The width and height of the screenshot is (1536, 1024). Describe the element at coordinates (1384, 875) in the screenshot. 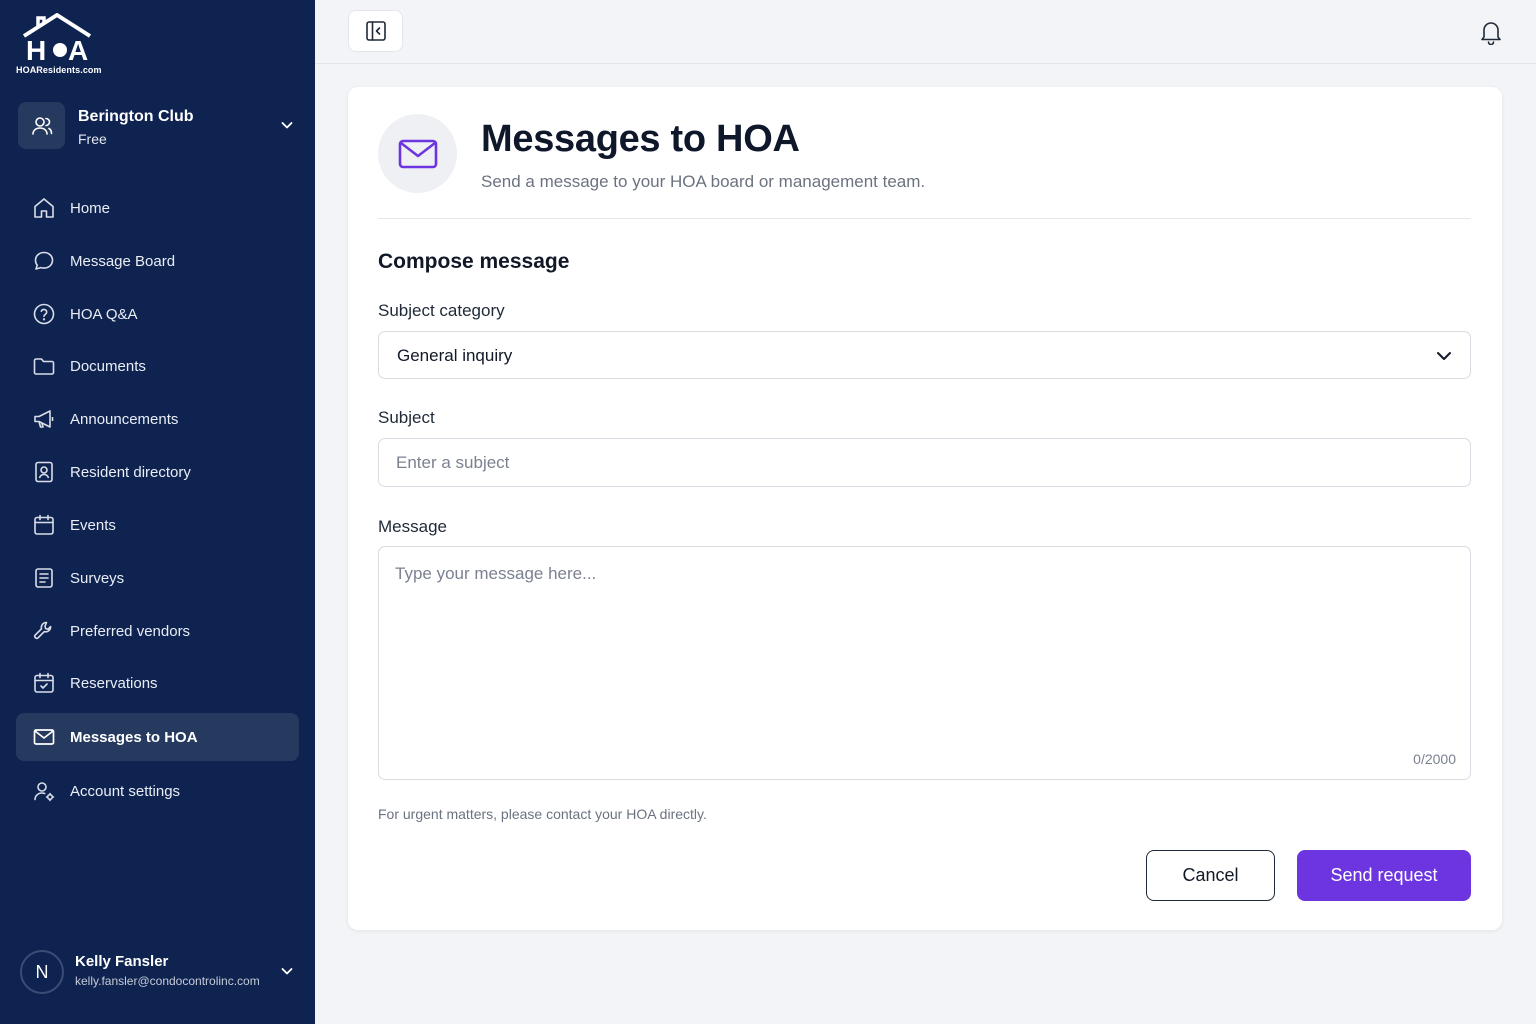

I see `send-request-button: Send request` at that location.